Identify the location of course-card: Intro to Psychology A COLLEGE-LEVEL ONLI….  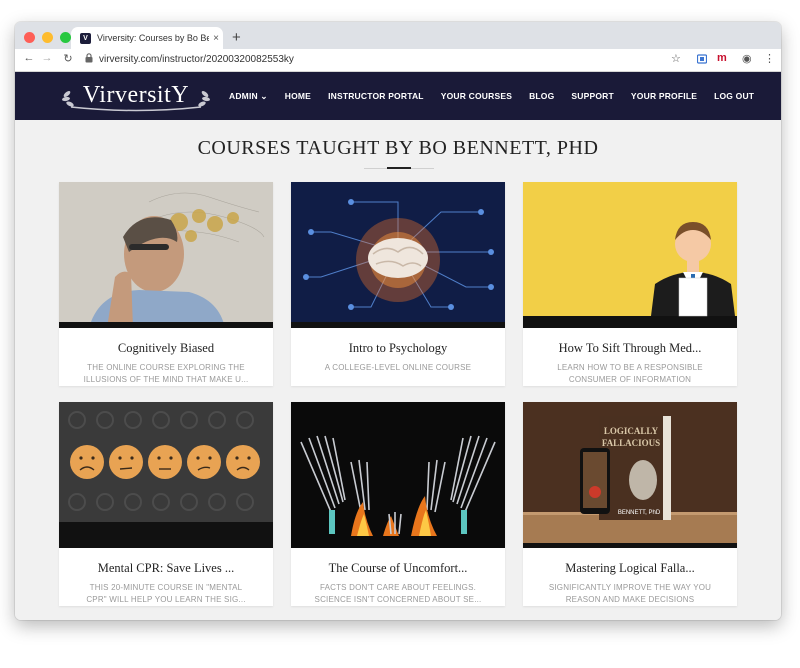
(398, 284).